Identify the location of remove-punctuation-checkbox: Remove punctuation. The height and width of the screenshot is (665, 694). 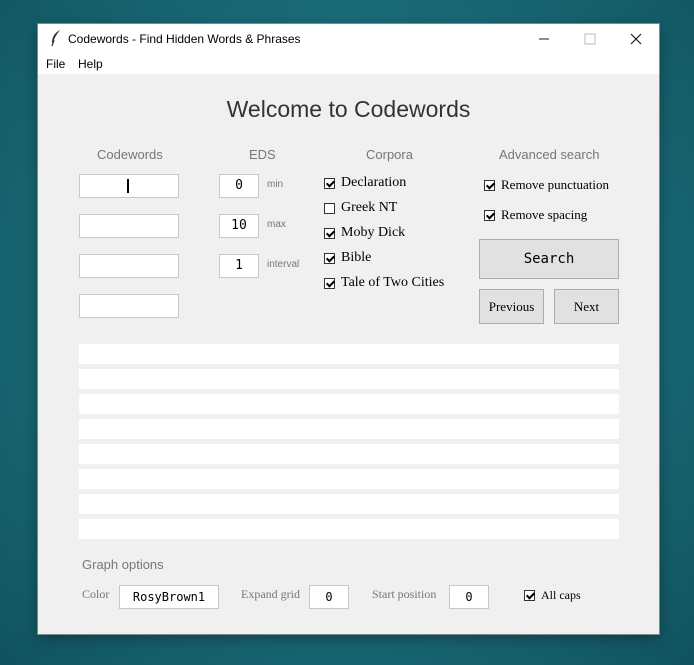
(546, 185).